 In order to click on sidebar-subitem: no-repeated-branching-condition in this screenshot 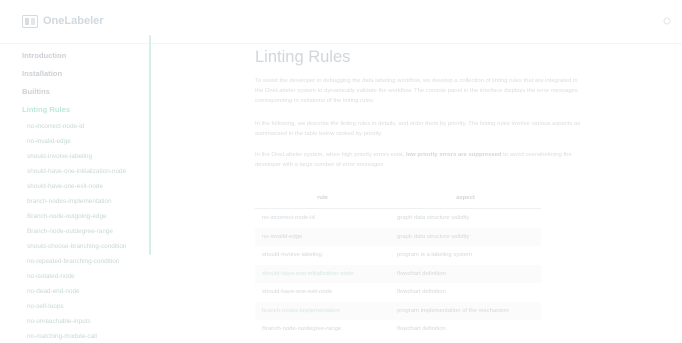, I will do `click(73, 261)`.